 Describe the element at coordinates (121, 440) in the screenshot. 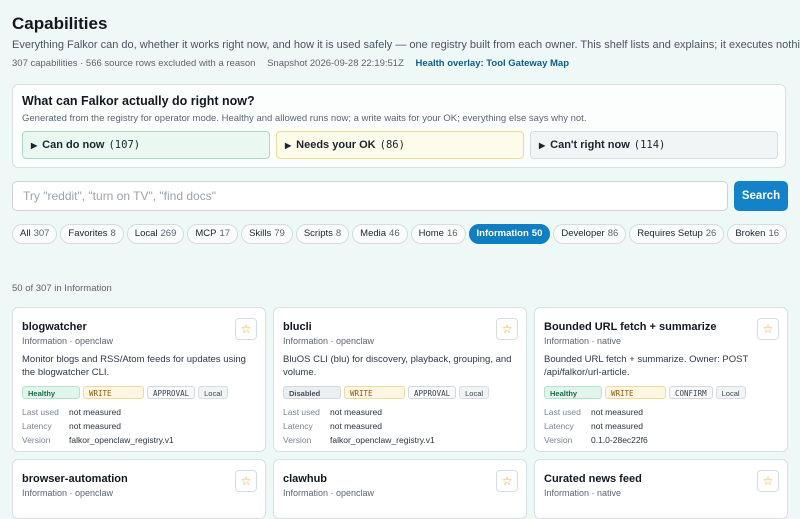

I see `version-value: falkor_openclaw_registry.v1` at that location.